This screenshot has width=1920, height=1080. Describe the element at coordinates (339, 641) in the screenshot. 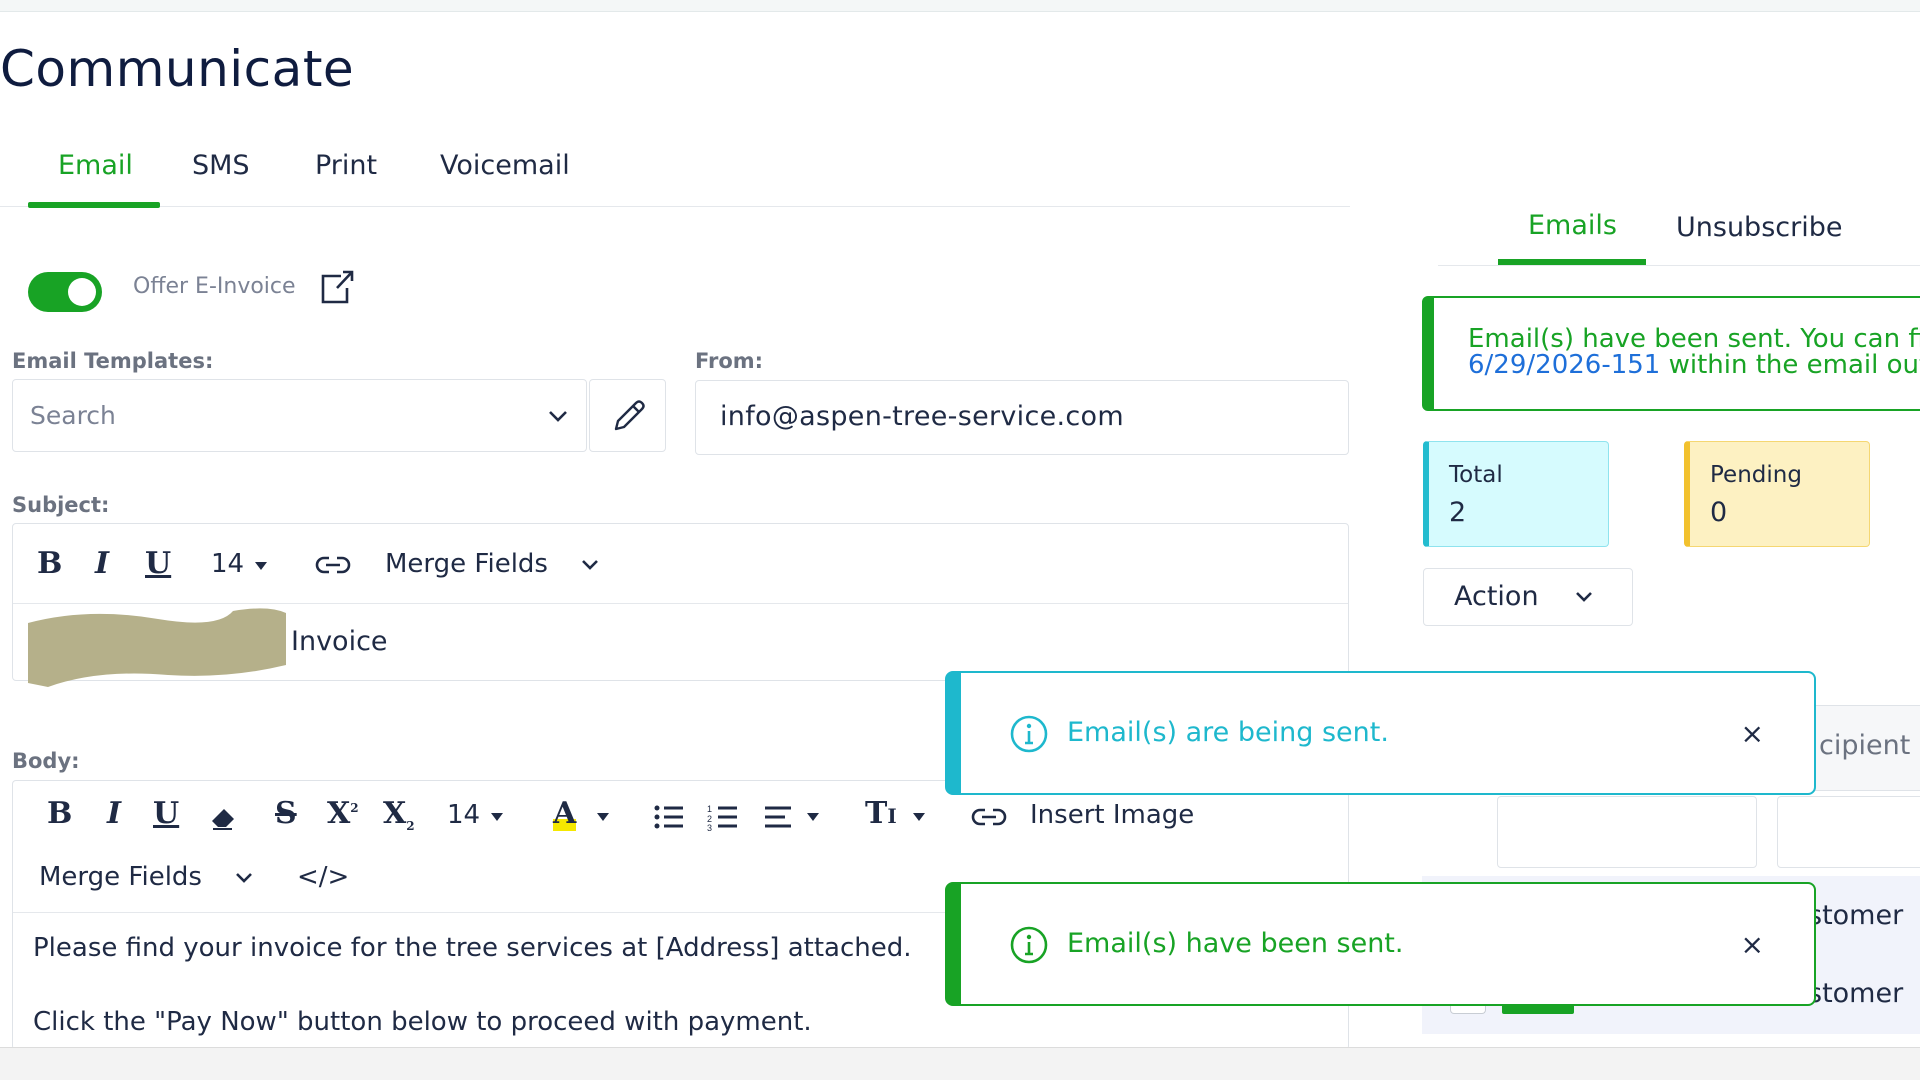

I see `subject-text: Invoice` at that location.